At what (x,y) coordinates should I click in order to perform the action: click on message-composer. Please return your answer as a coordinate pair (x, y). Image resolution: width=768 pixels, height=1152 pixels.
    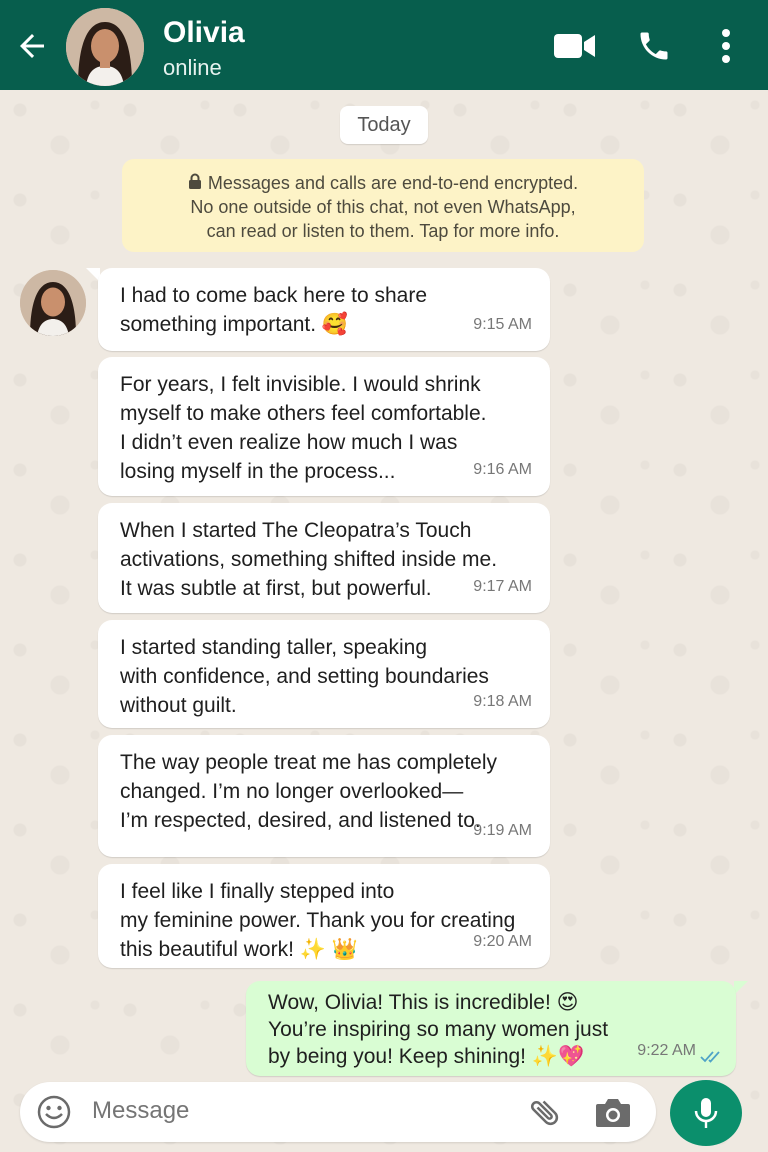
    Looking at the image, I should click on (338, 1112).